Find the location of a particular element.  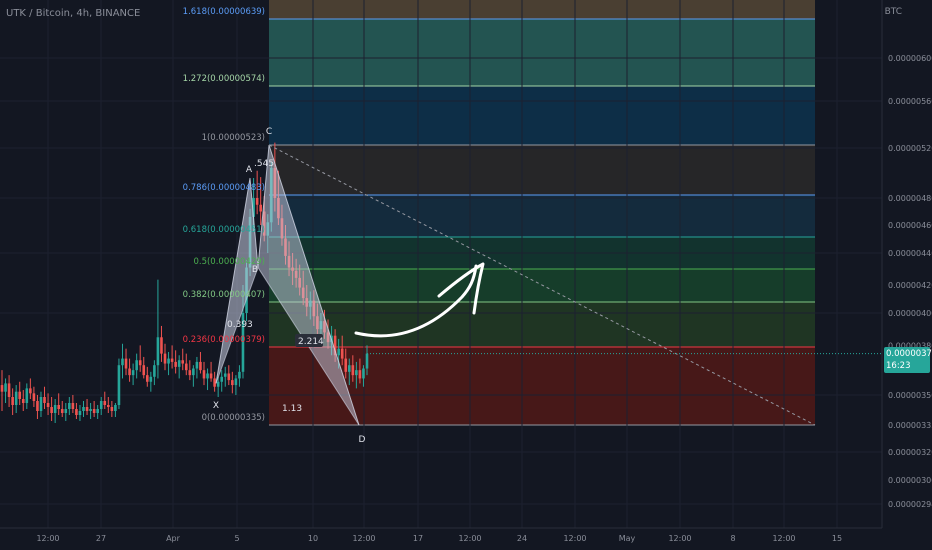

axis-unit: BTC is located at coordinates (893, 12).